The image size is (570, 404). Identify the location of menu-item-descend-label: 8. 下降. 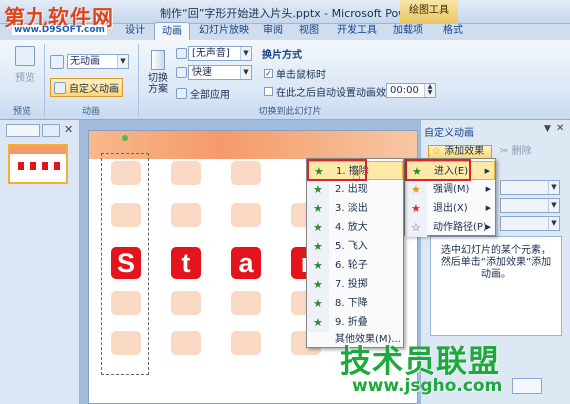
(351, 303).